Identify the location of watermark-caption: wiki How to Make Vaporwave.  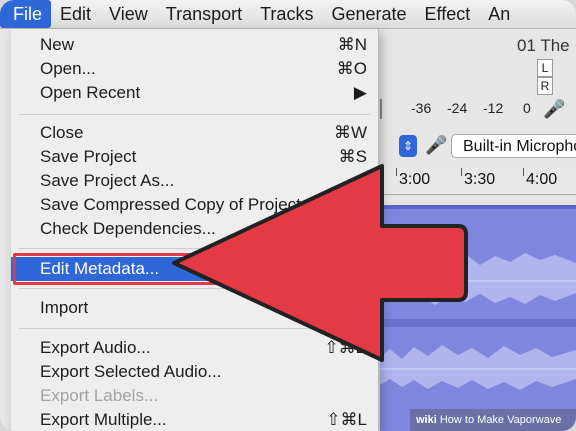
(493, 420).